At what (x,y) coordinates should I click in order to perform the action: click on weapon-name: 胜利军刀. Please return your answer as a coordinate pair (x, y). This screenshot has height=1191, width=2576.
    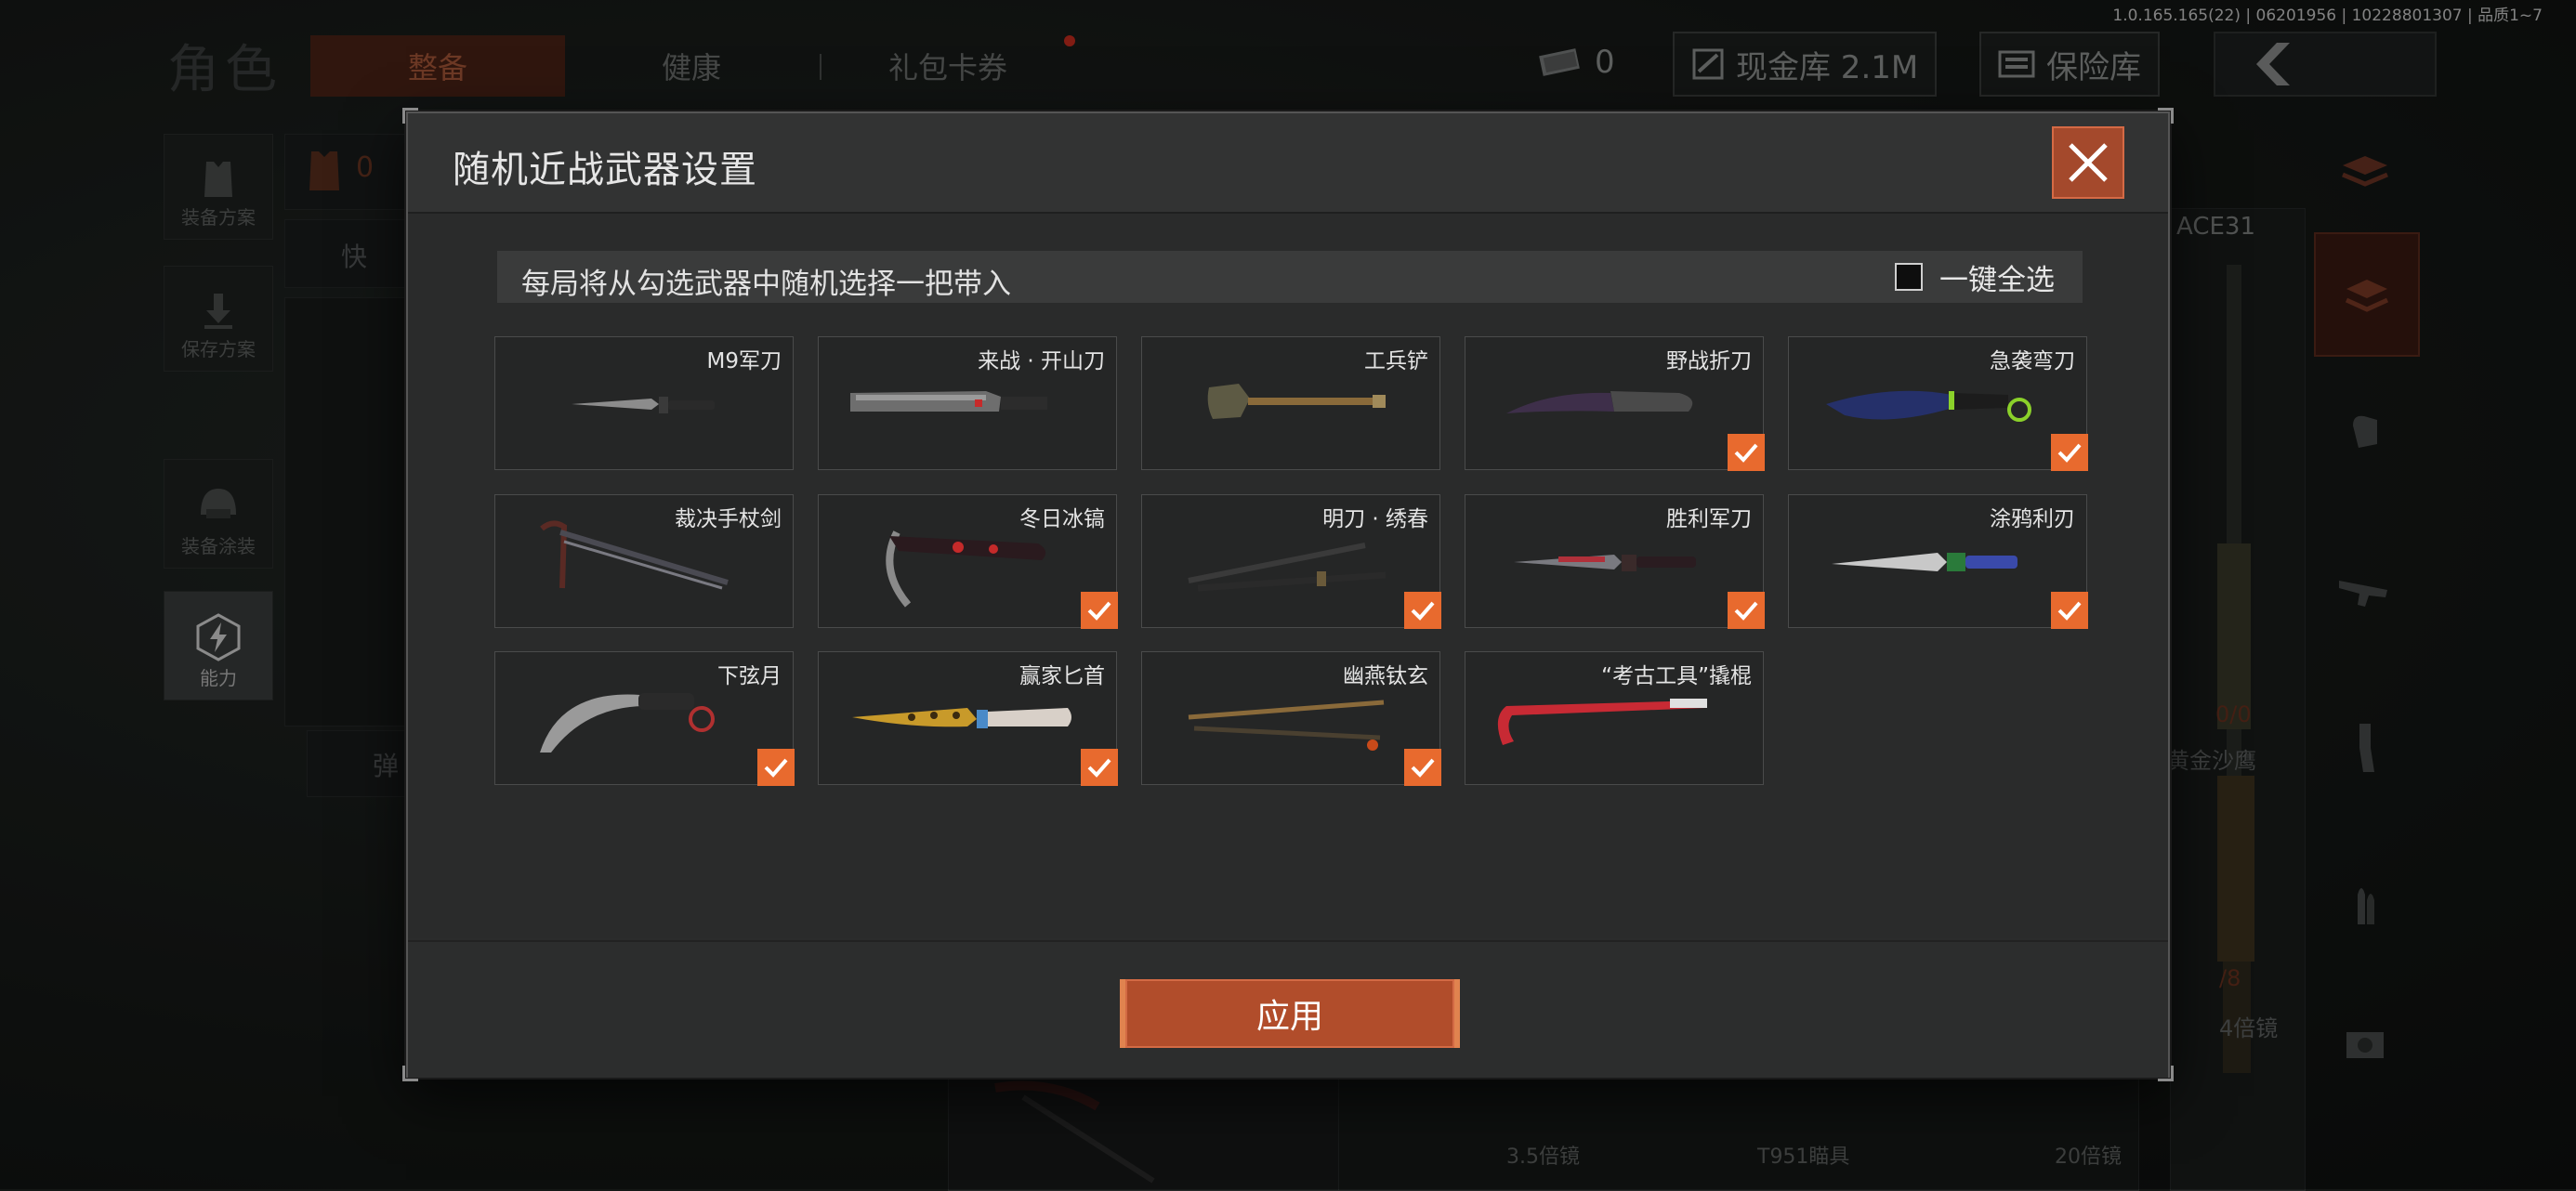
    Looking at the image, I should click on (1709, 519).